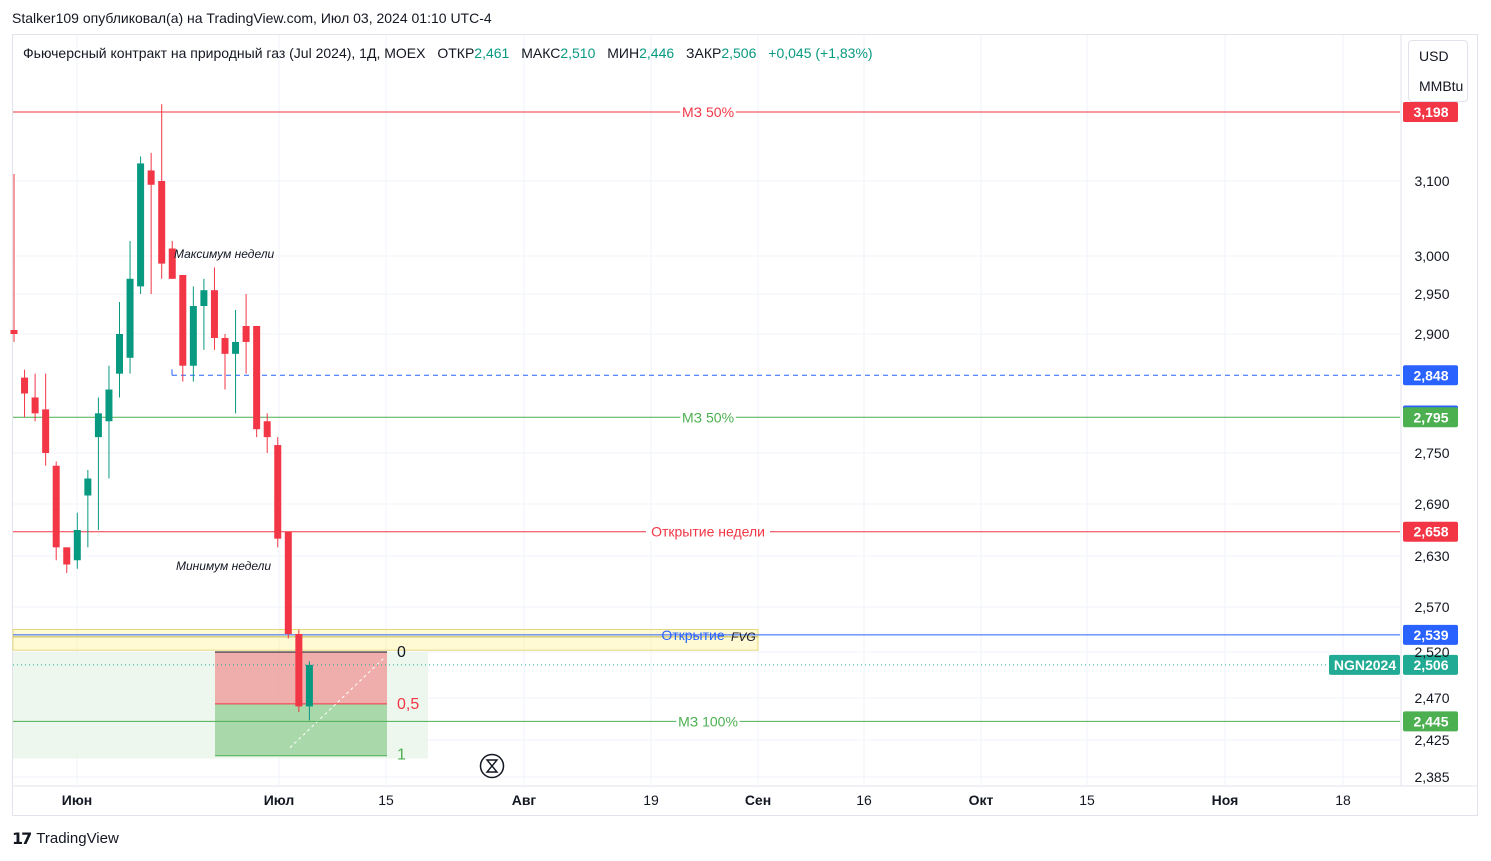 This screenshot has width=1491, height=861. Describe the element at coordinates (1365, 665) in the screenshot. I see `symbol-badge-label: NGN2024` at that location.